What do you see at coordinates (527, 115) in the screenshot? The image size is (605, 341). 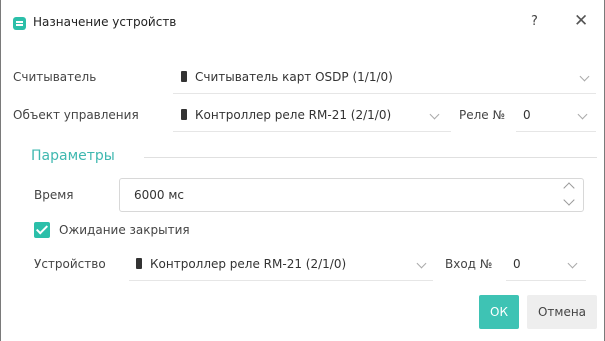 I see `relay-value: 0` at bounding box center [527, 115].